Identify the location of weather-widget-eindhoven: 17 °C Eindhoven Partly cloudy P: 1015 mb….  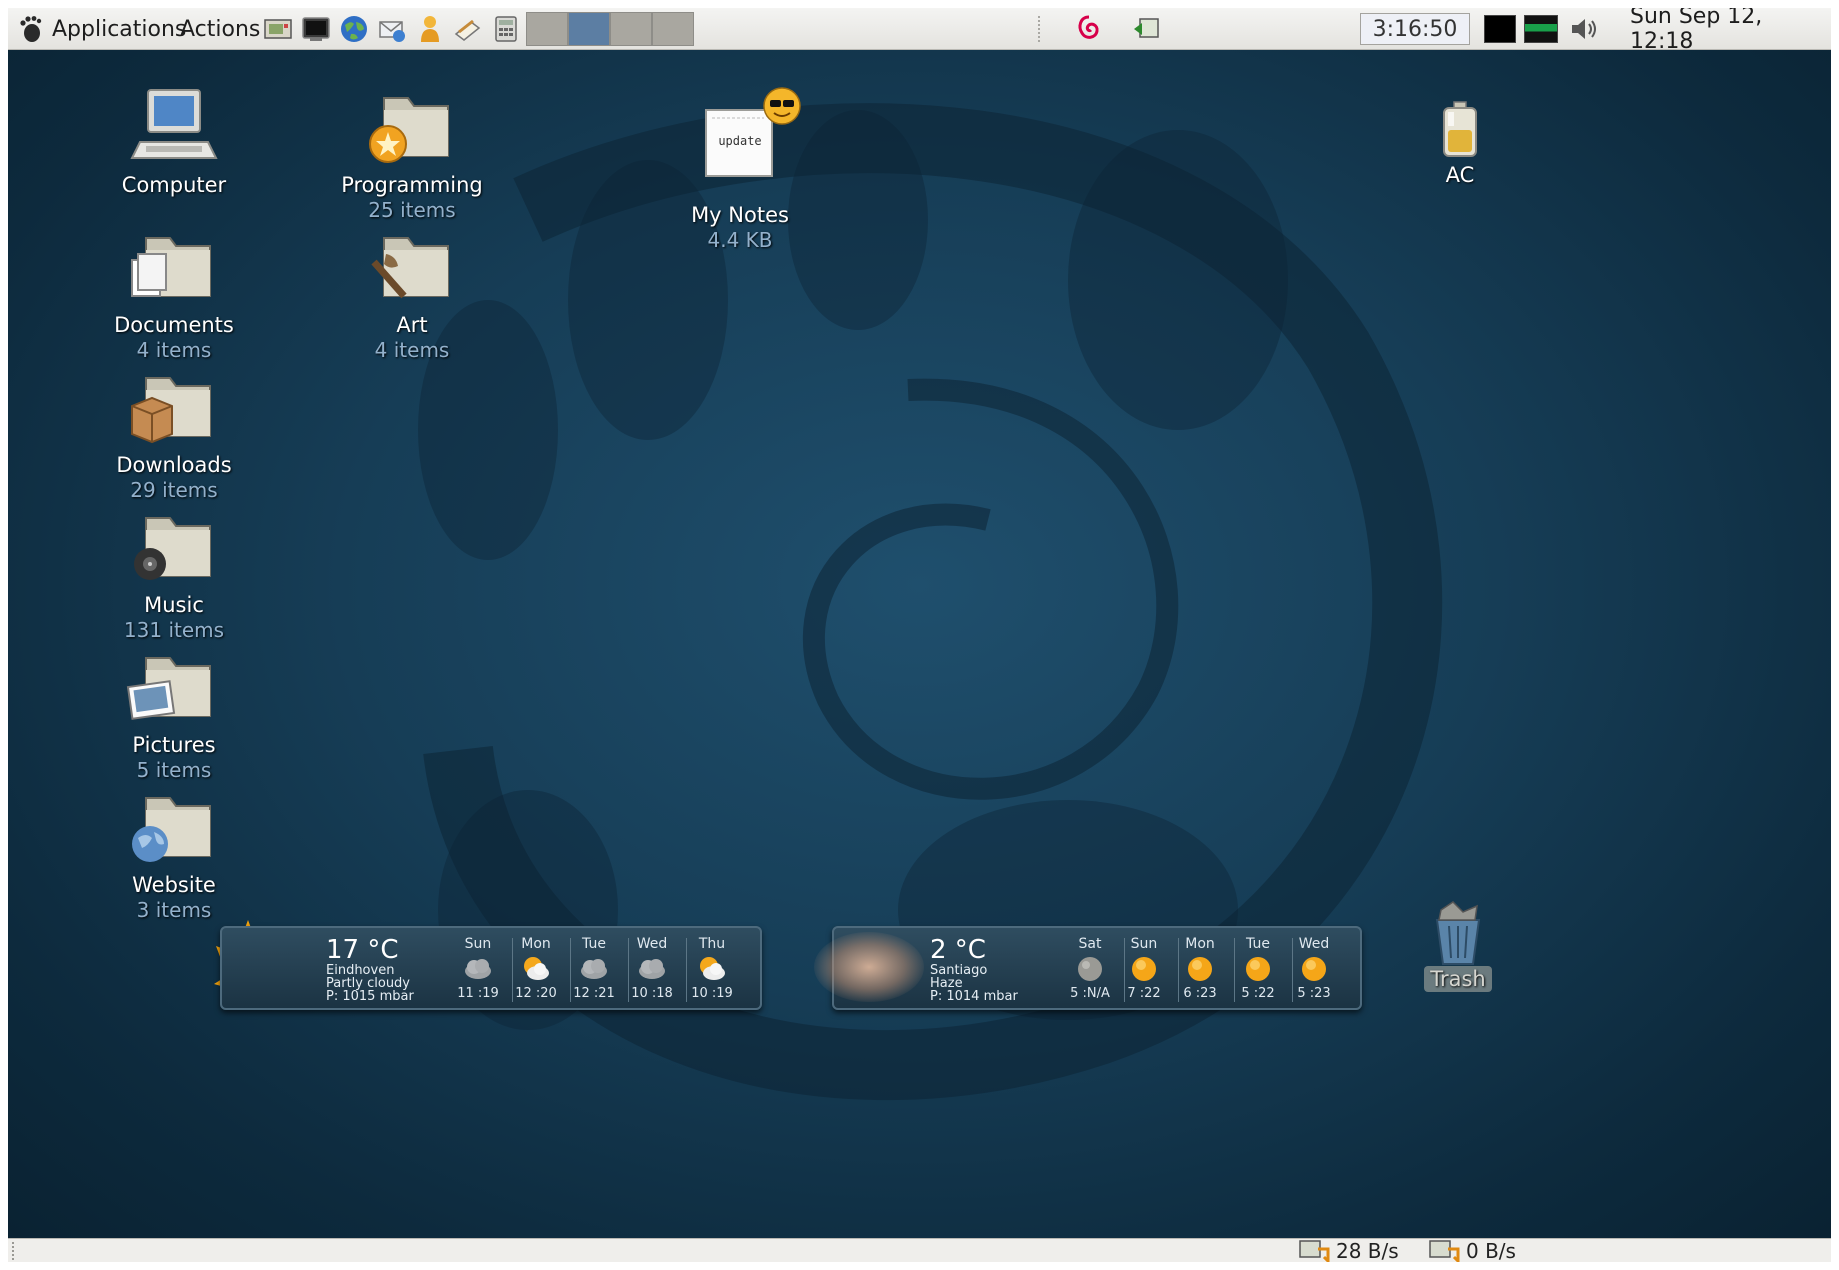
(491, 968).